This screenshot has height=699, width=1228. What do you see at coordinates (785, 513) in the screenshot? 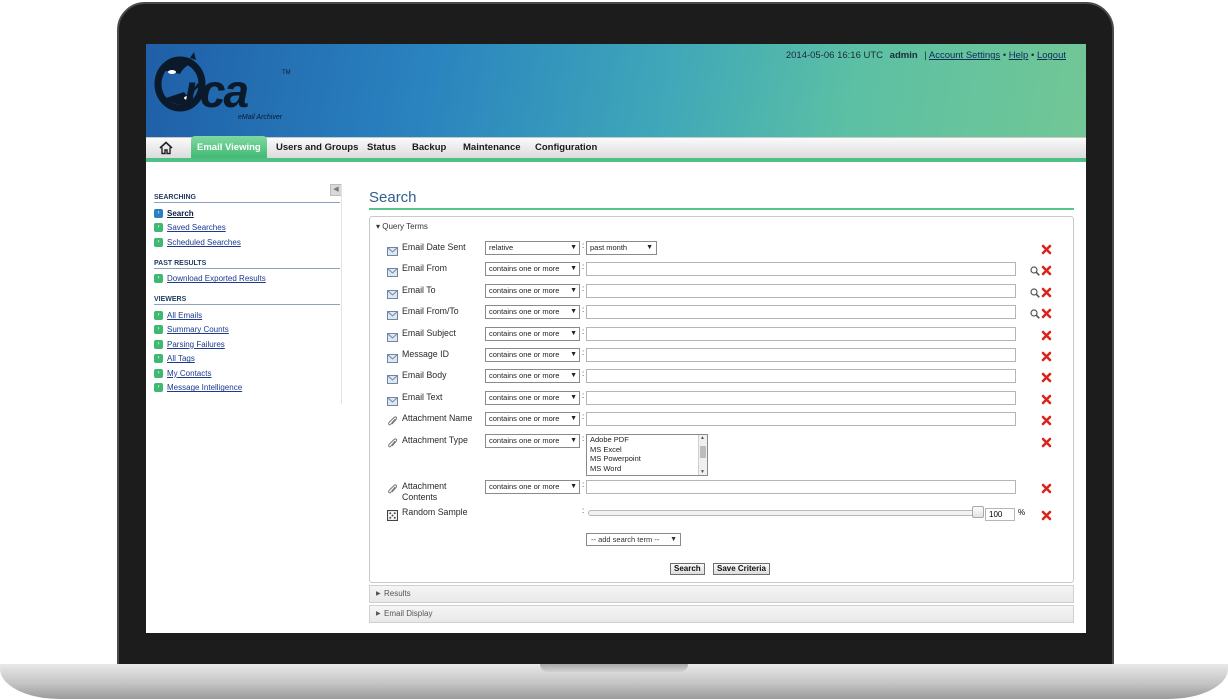
I see `random-sample-slider` at bounding box center [785, 513].